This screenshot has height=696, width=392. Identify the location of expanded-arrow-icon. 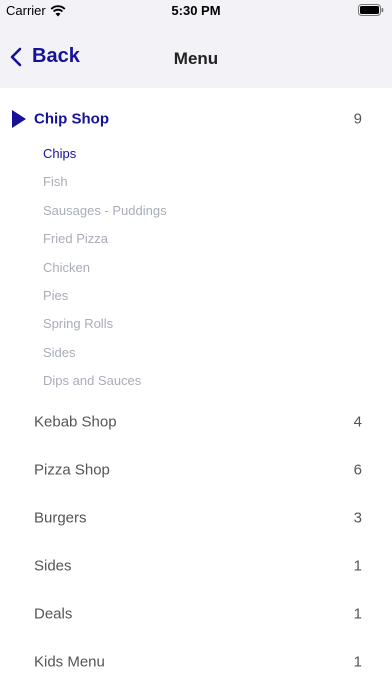
(19, 119).